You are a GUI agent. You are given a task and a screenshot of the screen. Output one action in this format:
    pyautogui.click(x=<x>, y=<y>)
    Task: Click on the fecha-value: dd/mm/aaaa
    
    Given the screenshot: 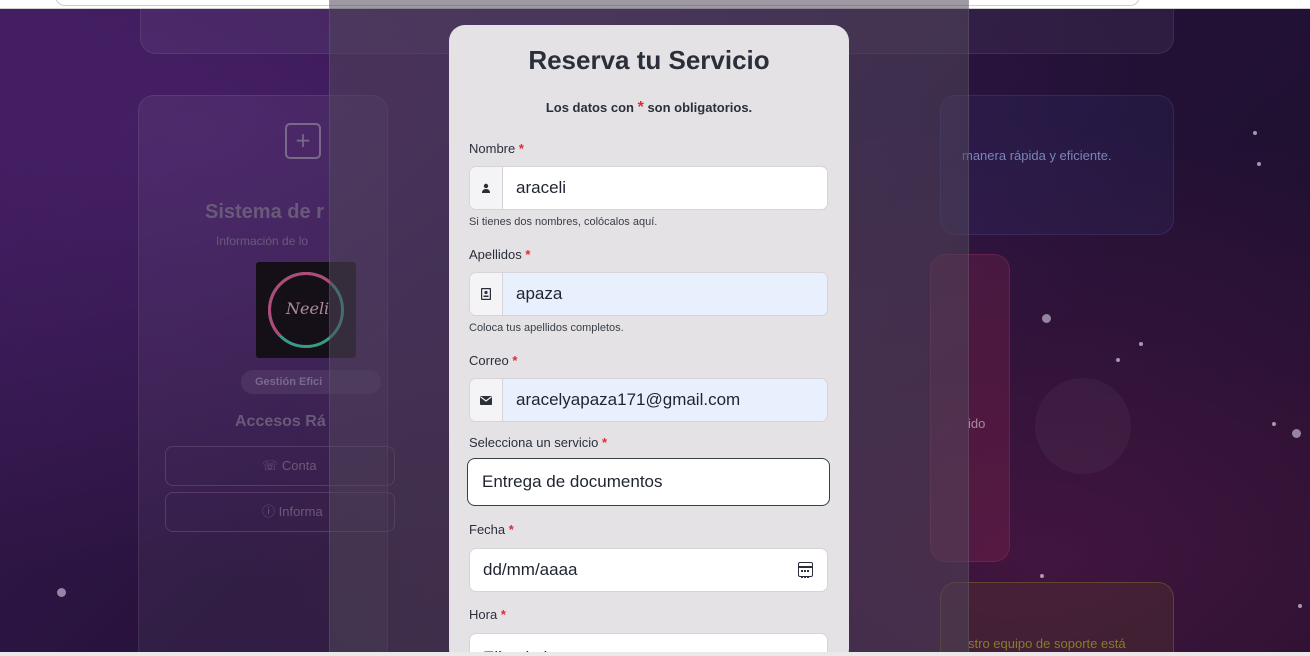 What is the action you would take?
    pyautogui.click(x=530, y=569)
    